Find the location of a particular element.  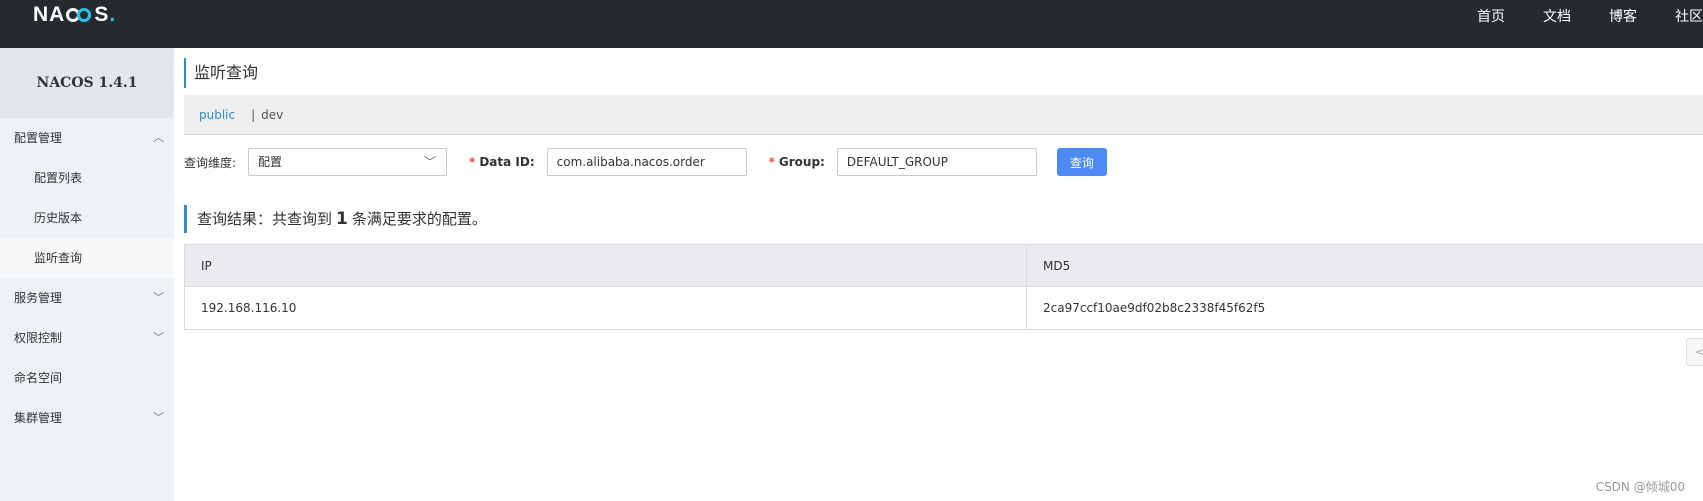

dataid-label: * Data ID: is located at coordinates (502, 162).